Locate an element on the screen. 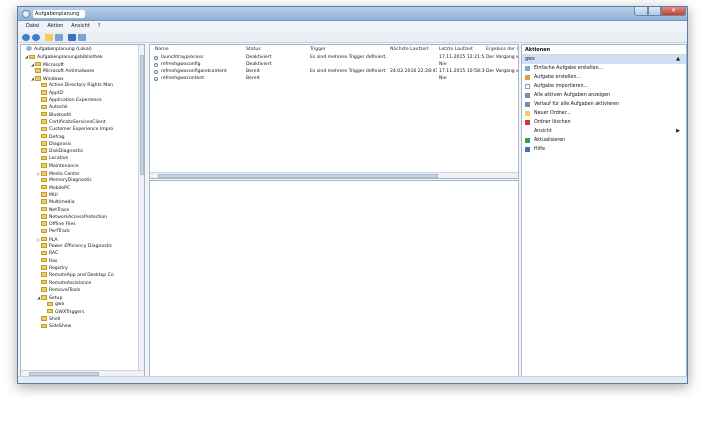 This screenshot has height=426, width=727. tree-item: Autochk is located at coordinates (82, 107).